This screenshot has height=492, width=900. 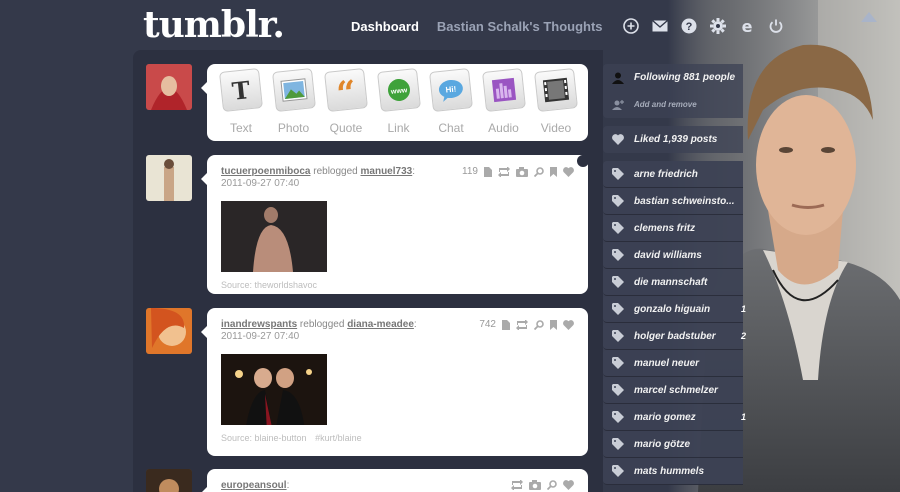 I want to click on liked-link: Liked 1,939 posts, so click(x=673, y=139).